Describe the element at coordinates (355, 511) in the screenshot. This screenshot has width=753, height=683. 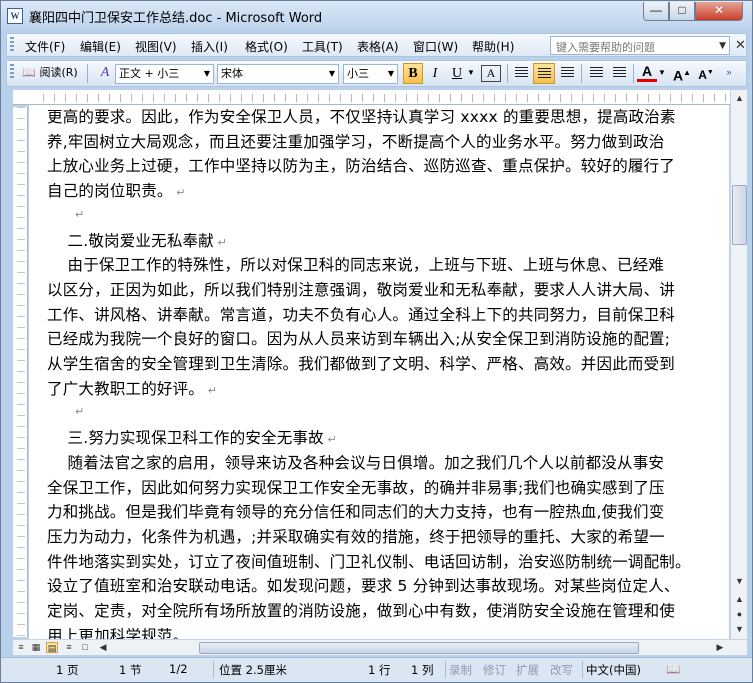
I see `document-line: 力和挑战。但是我们毕竟有领导的充分信任和同志们的大力支持，也有一腔热血,使我们变` at that location.